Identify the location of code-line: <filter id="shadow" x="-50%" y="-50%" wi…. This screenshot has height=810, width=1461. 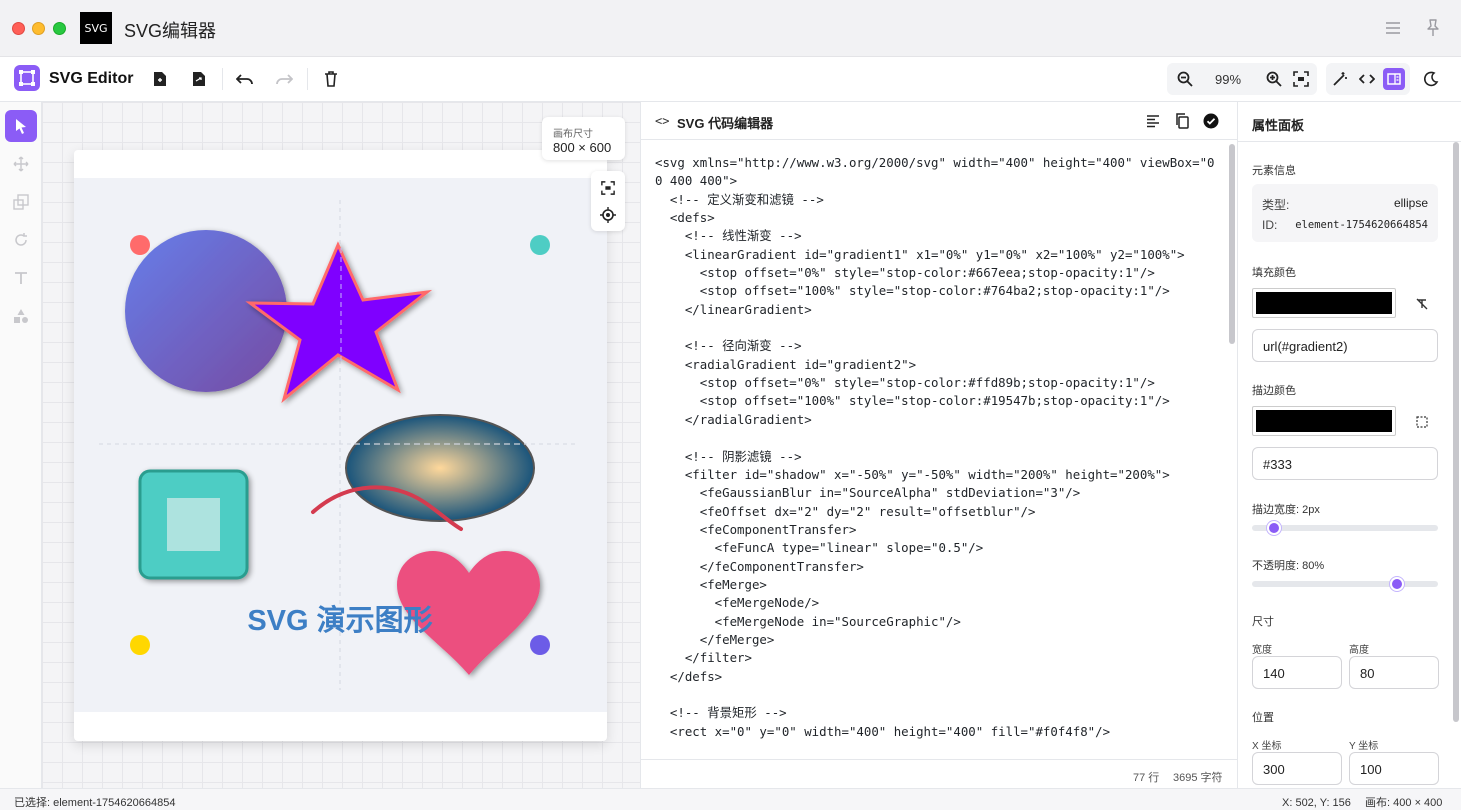
(935, 475).